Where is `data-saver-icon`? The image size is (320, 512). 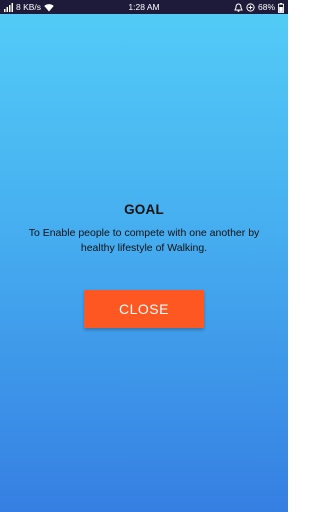 data-saver-icon is located at coordinates (250, 7).